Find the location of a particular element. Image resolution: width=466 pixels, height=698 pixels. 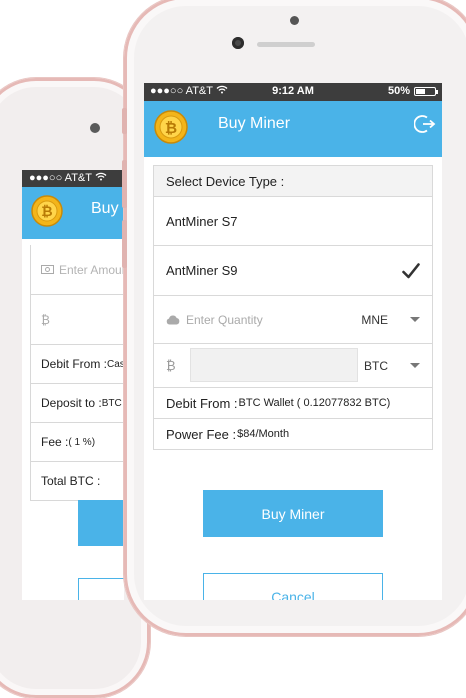

back-deposit-value: BTC W is located at coordinates (112, 403).